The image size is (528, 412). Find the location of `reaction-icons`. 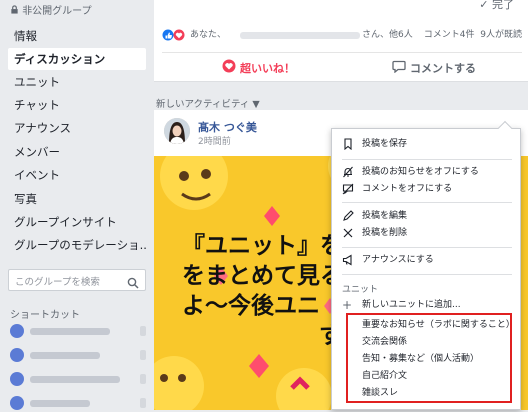

reaction-icons is located at coordinates (174, 38).